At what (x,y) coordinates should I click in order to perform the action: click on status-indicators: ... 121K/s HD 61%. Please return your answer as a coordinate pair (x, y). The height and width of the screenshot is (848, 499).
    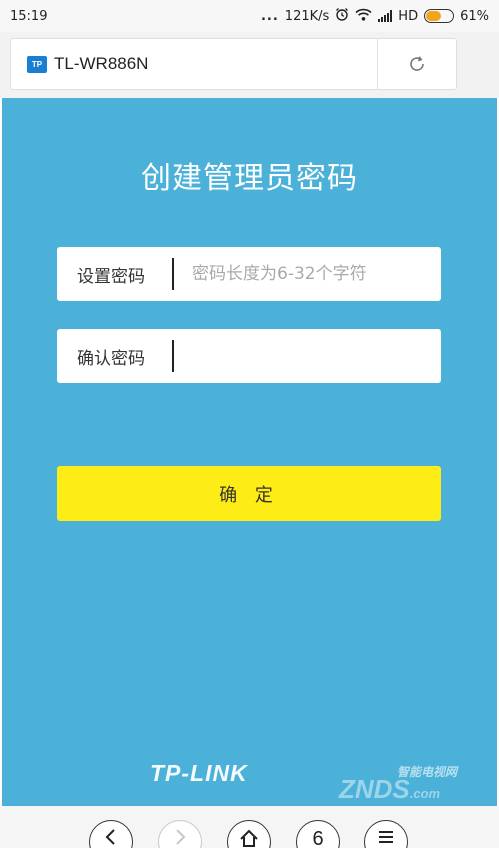
    Looking at the image, I should click on (375, 16).